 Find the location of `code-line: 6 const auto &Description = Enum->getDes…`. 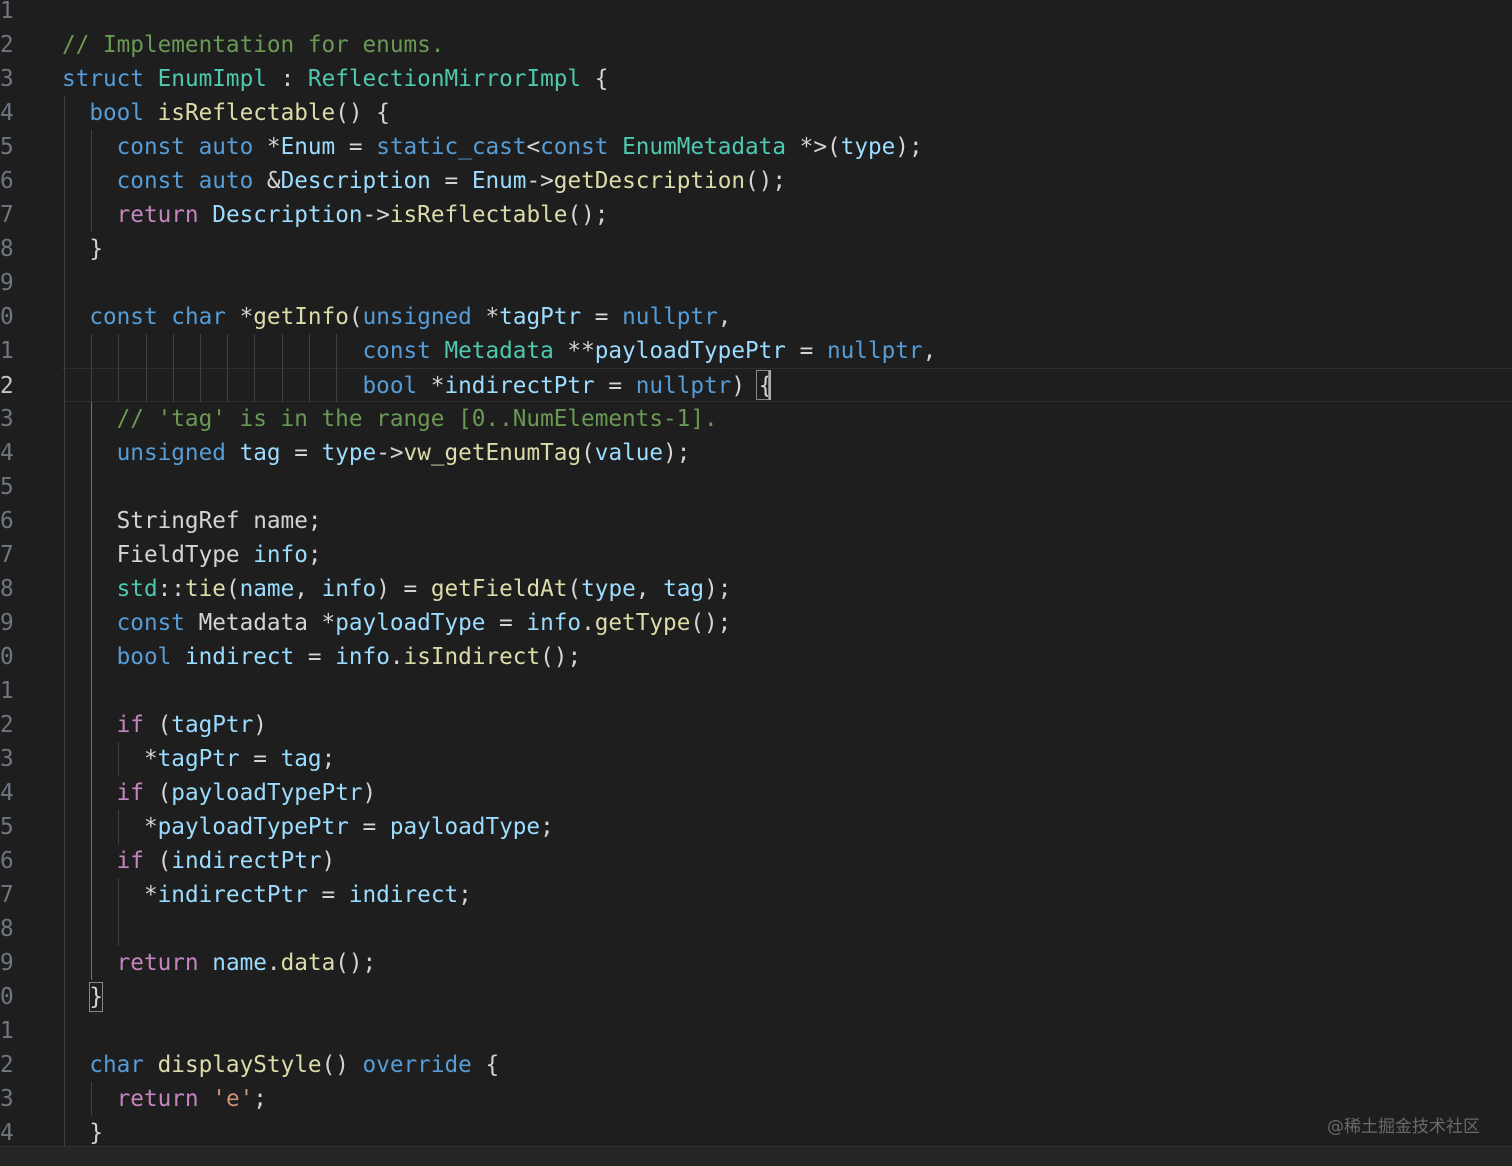

code-line: 6 const auto &Description = Enum->getDes… is located at coordinates (756, 181).